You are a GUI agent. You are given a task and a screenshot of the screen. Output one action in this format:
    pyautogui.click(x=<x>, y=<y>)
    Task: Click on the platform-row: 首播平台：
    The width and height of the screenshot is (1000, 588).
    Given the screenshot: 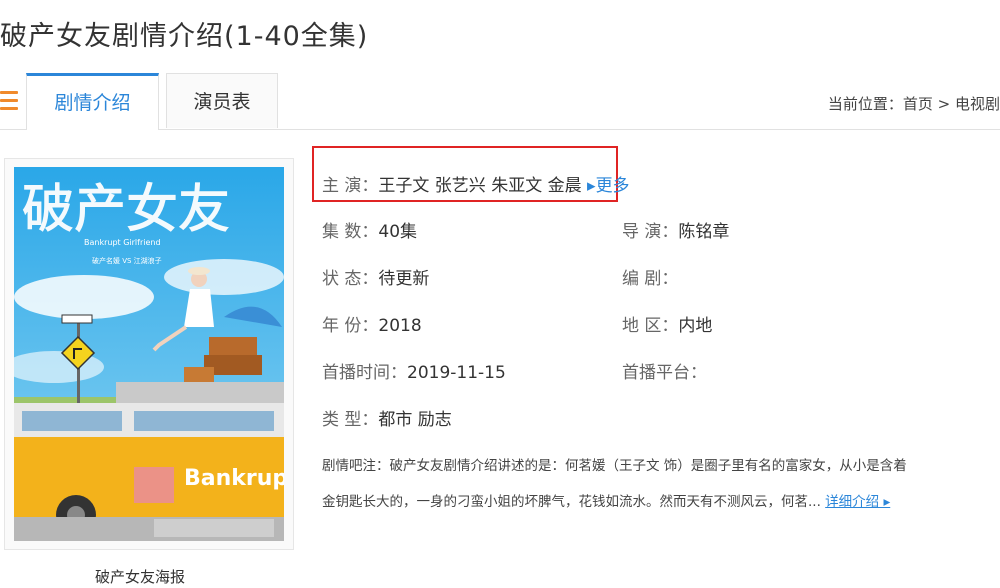 What is the action you would take?
    pyautogui.click(x=664, y=370)
    